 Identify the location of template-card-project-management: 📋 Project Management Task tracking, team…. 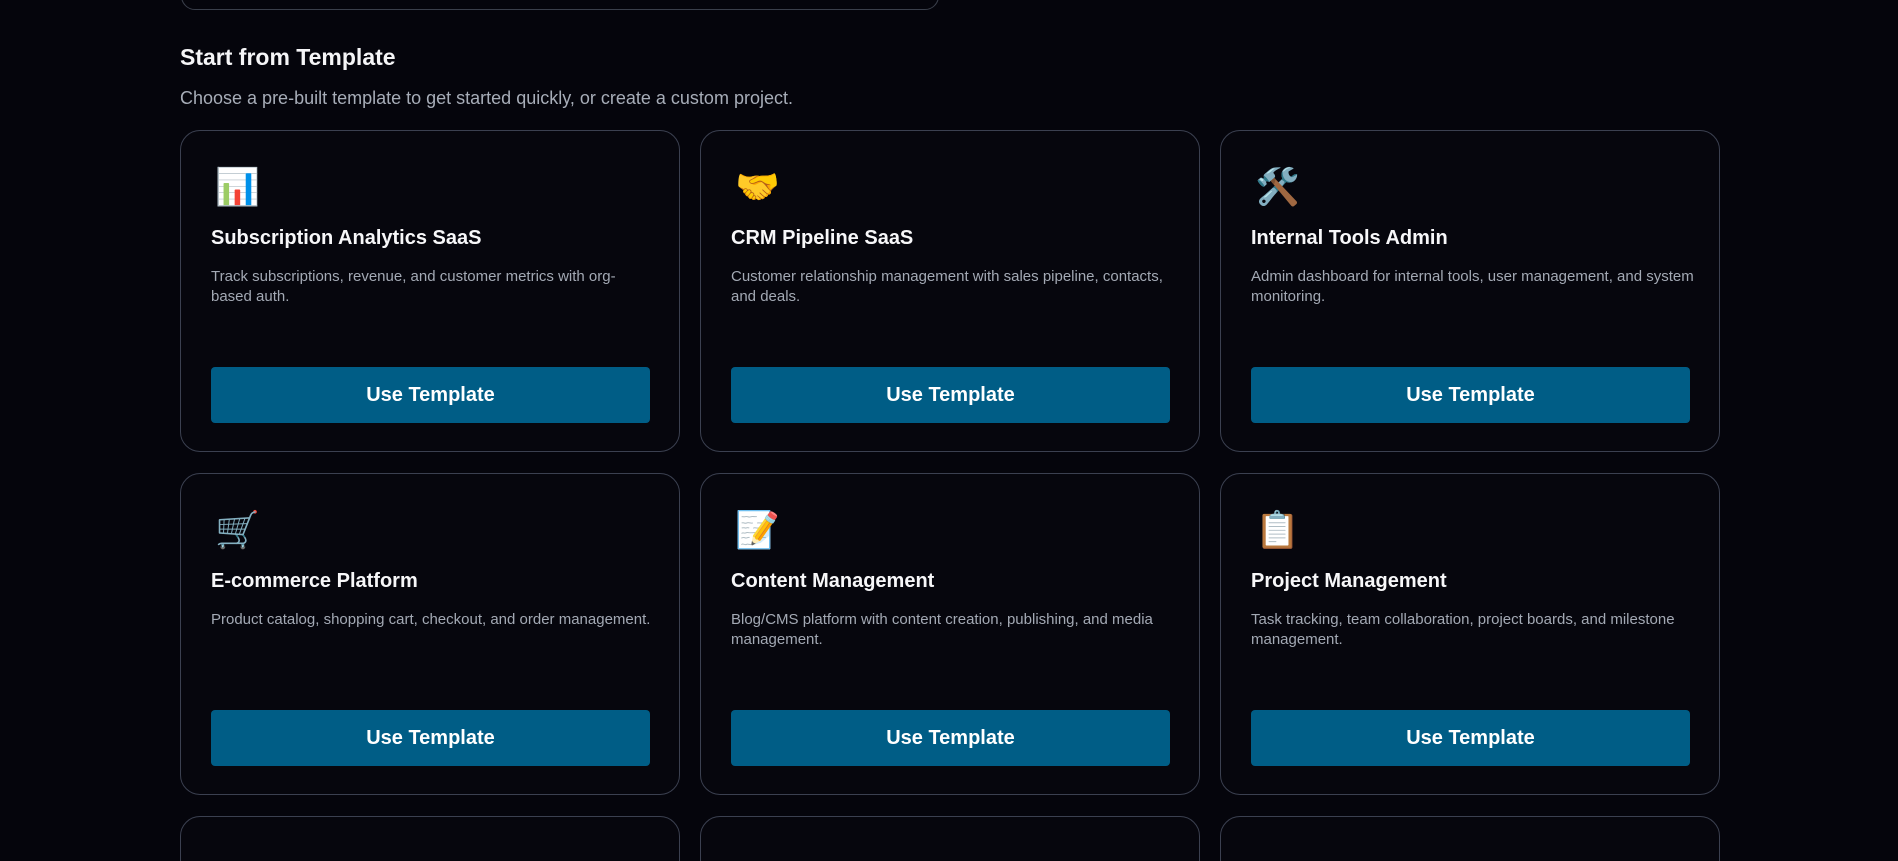
(1470, 634).